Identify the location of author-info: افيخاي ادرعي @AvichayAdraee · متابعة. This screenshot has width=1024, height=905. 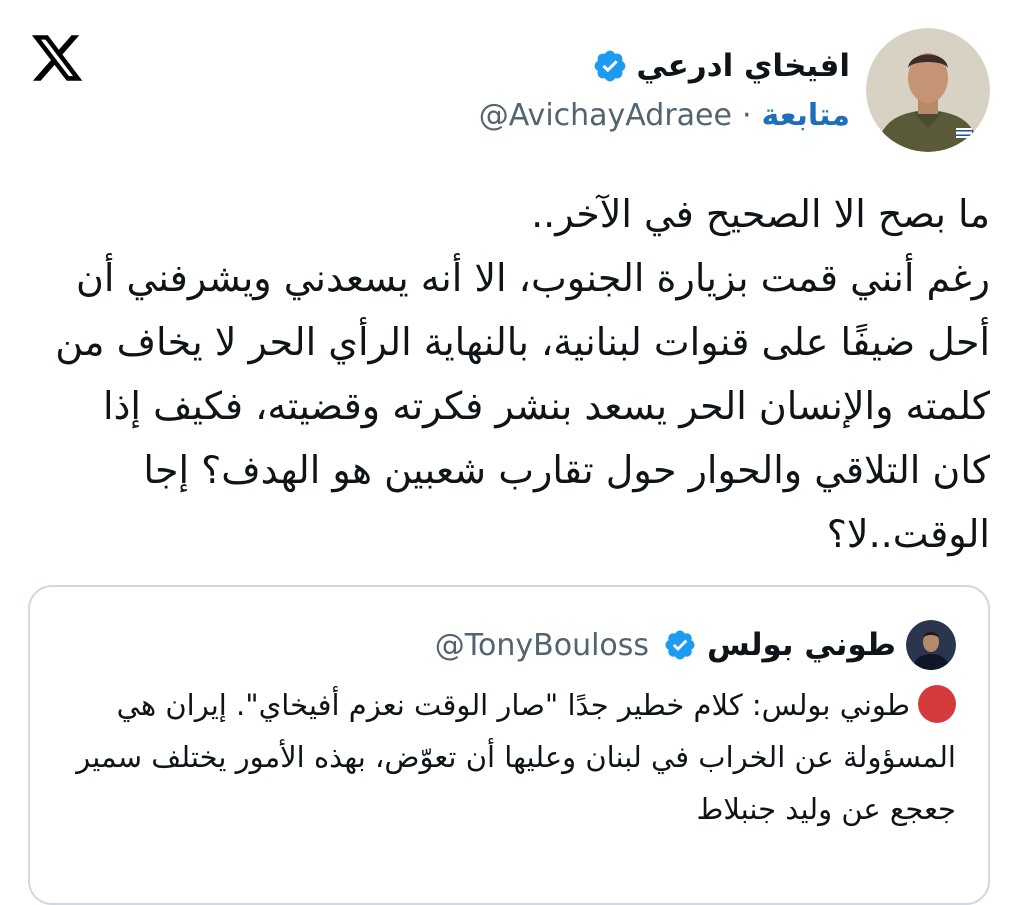
(664, 90).